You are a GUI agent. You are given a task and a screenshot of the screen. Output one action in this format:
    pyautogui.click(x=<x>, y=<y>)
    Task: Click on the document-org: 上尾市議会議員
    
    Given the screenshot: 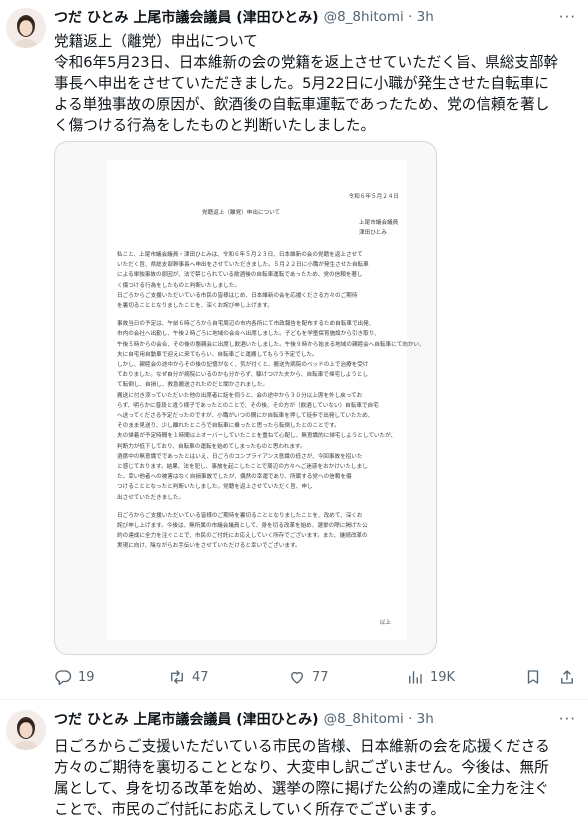 What is the action you would take?
    pyautogui.click(x=379, y=223)
    